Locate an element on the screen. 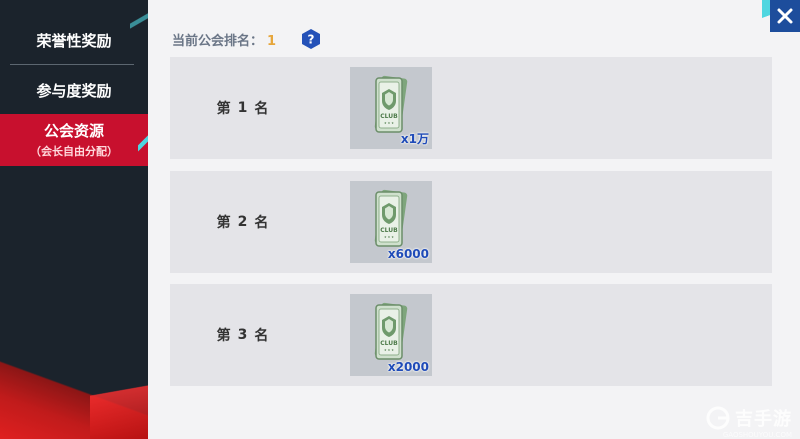 The height and width of the screenshot is (439, 800). current-rank-label: 当前公会排名： is located at coordinates (218, 41).